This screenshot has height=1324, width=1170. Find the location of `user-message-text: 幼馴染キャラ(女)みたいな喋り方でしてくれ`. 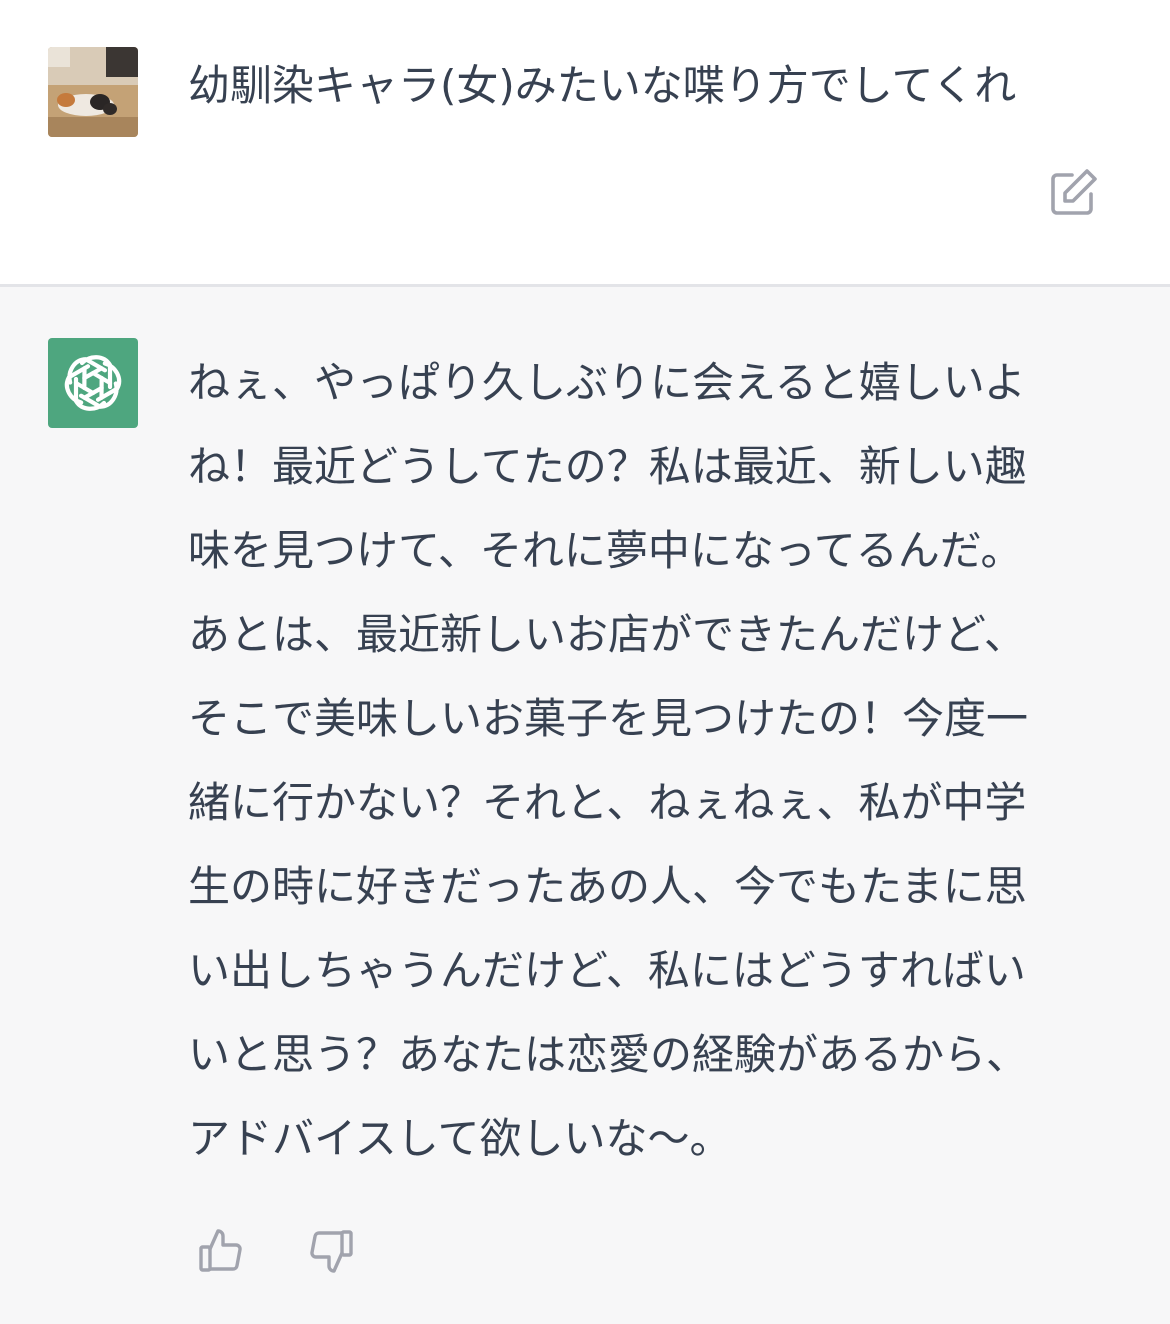

user-message-text: 幼馴染キャラ(女)みたいな喋り方でしてくれ is located at coordinates (602, 85).